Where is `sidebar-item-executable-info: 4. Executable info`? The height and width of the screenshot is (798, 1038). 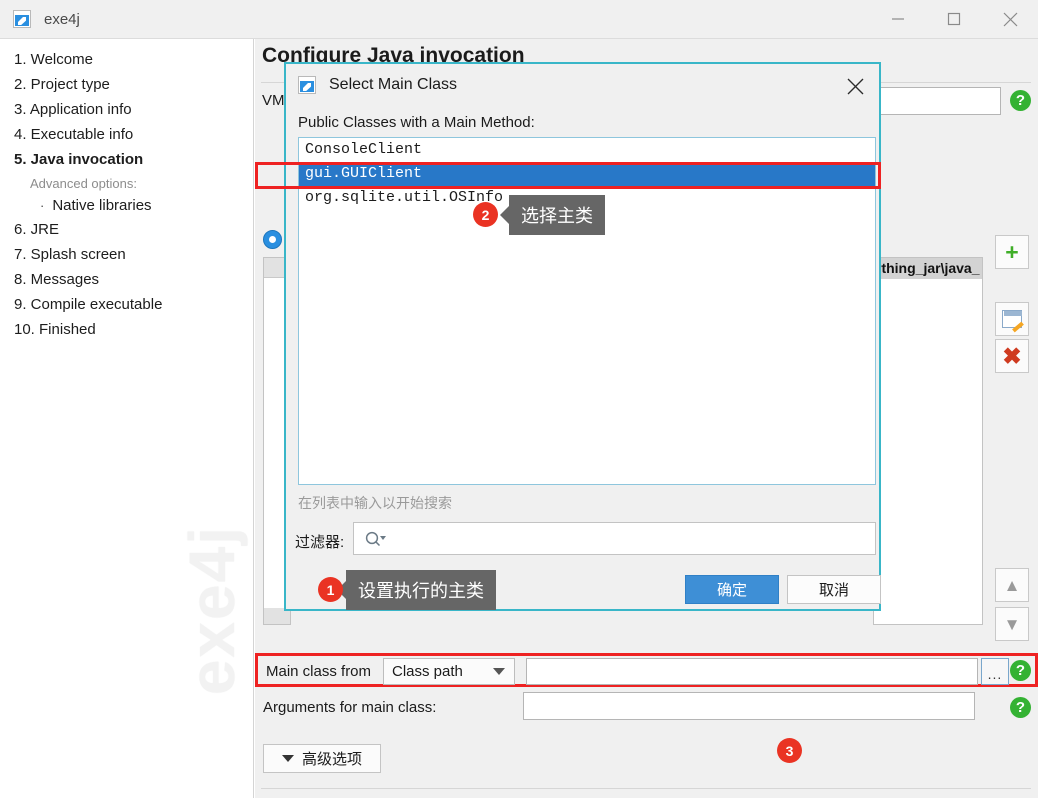 sidebar-item-executable-info: 4. Executable info is located at coordinates (126, 134).